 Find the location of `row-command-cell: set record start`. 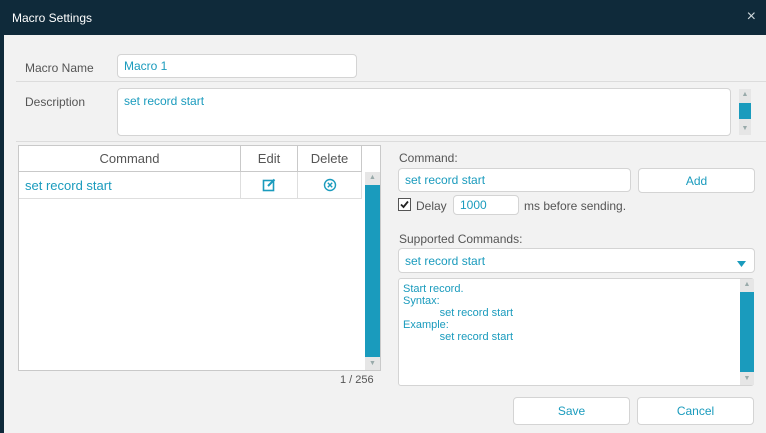

row-command-cell: set record start is located at coordinates (130, 185).